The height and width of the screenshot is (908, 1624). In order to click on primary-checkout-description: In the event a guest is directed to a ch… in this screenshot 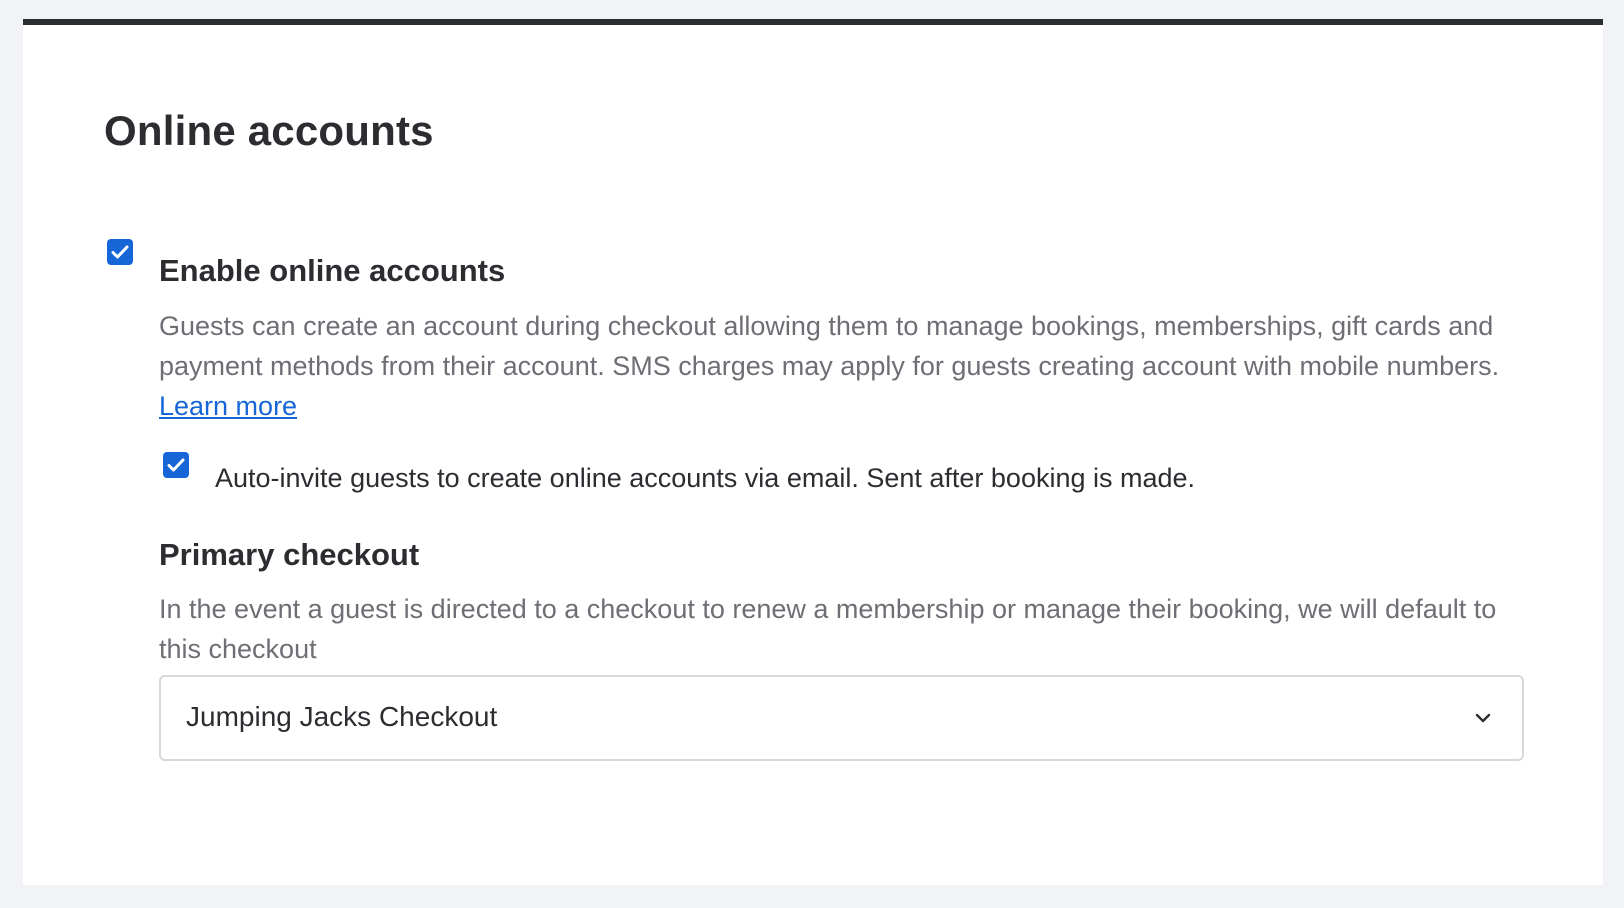, I will do `click(828, 629)`.